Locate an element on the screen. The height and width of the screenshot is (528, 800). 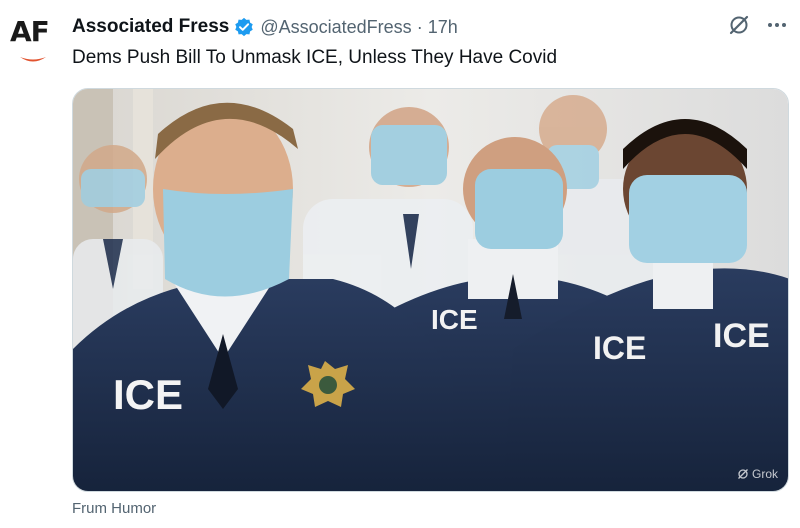
post-timestamp: 17h is located at coordinates (443, 27).